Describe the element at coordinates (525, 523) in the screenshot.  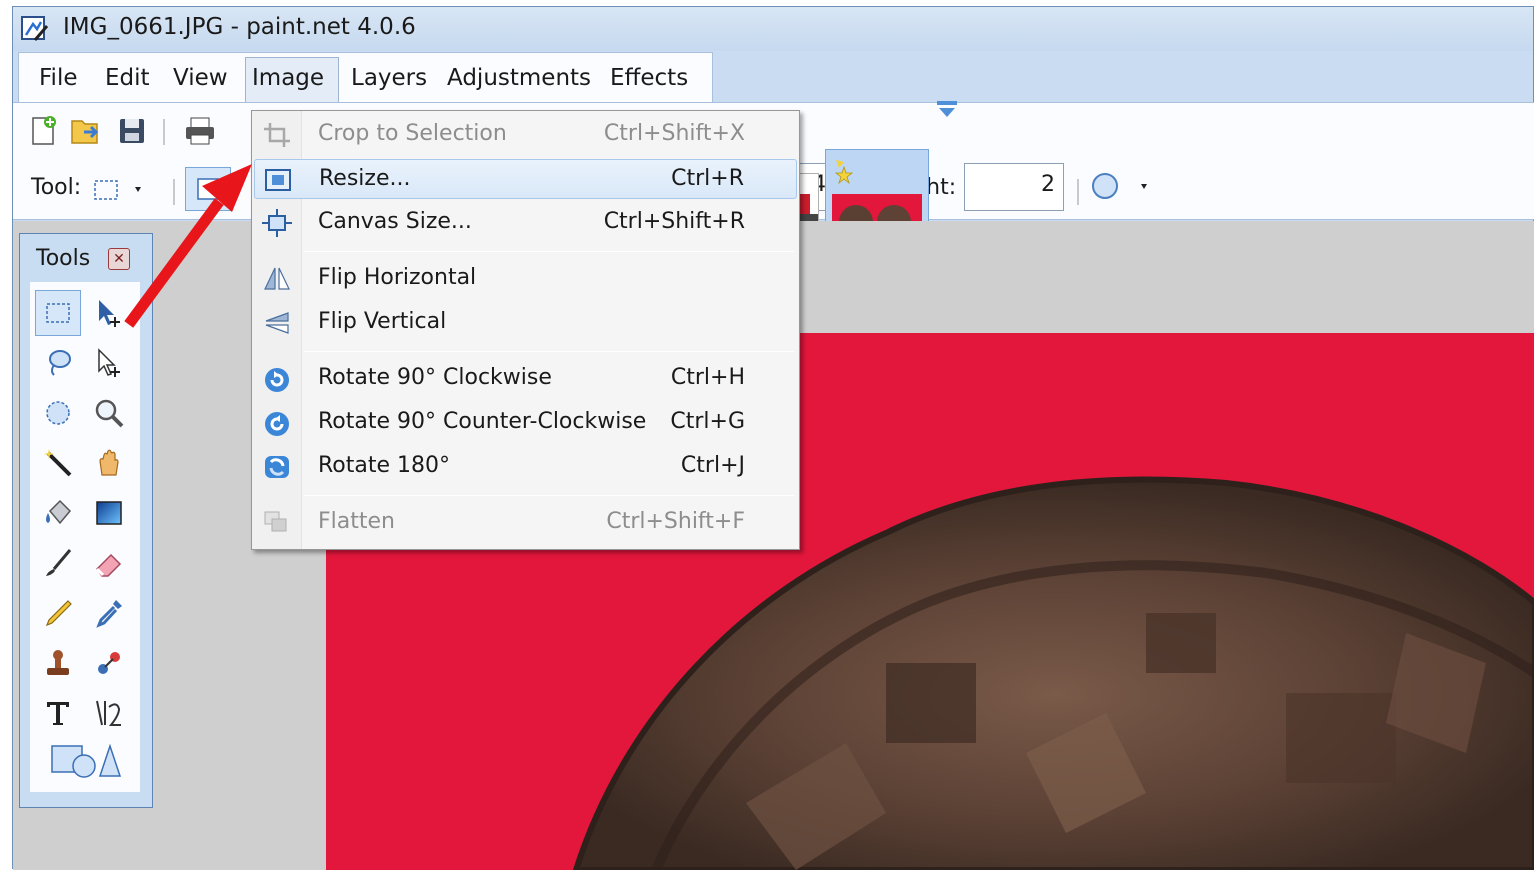
I see `menu-item-flatten: Flatten Ctrl+Shift+F` at that location.